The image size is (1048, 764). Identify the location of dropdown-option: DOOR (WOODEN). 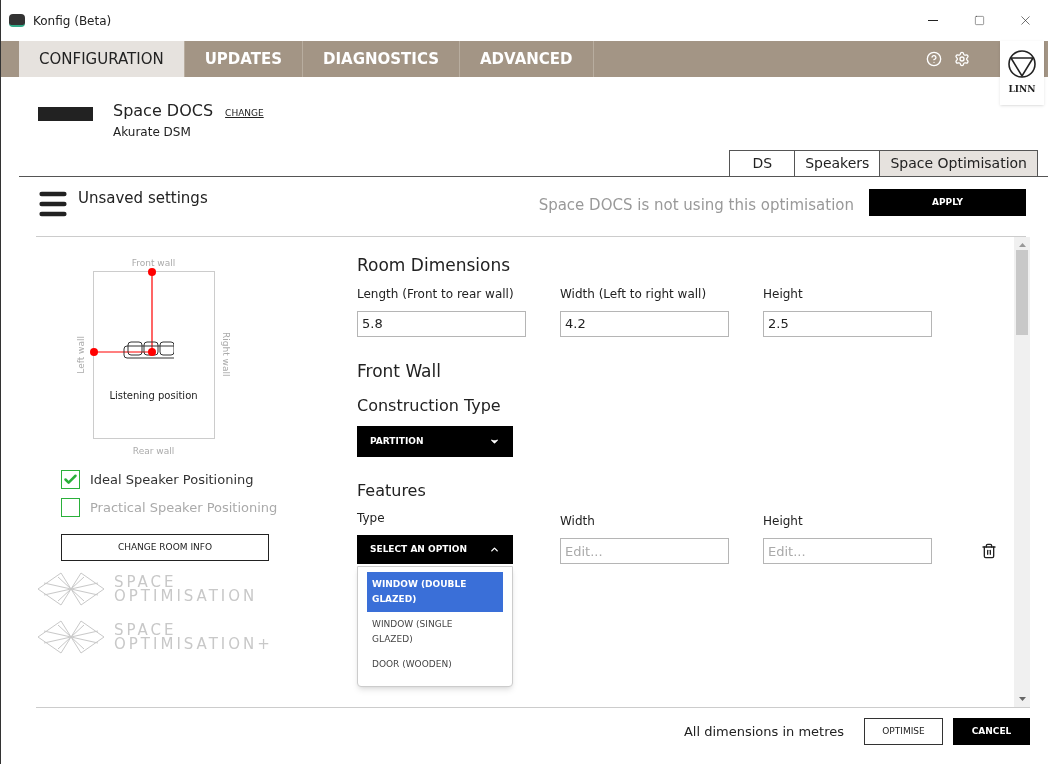
(435, 664).